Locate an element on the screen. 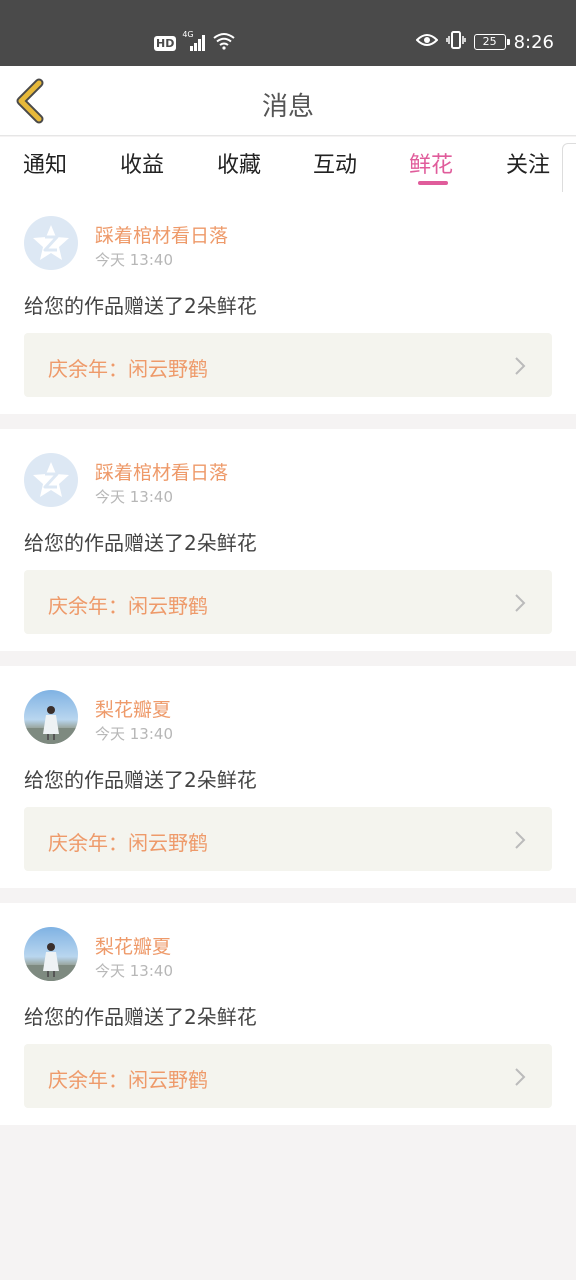 The image size is (576, 1280). status-right: 25 8:26 is located at coordinates (484, 42).